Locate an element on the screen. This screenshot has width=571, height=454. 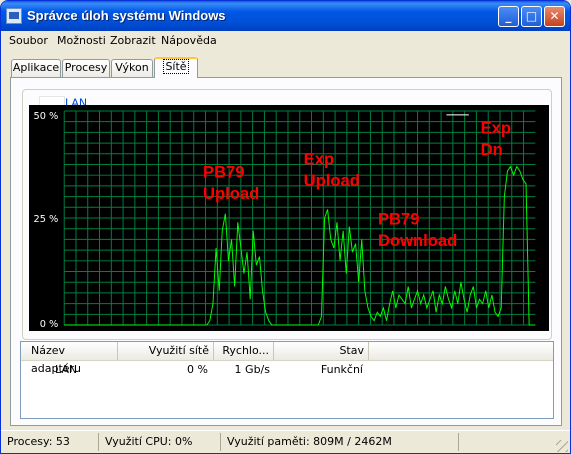
menu-zobrazit: Zobrazit is located at coordinates (133, 40).